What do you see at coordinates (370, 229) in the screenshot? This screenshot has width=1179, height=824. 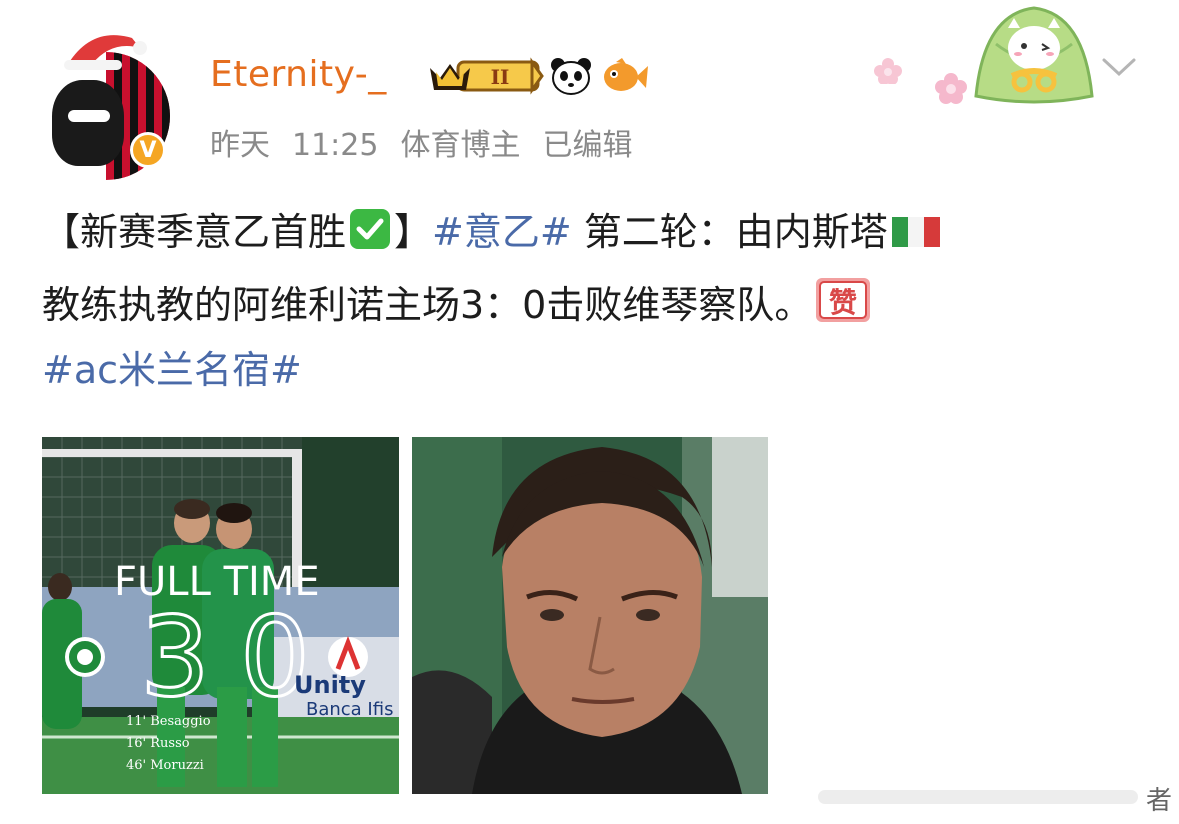 I see `check-mark-icon` at bounding box center [370, 229].